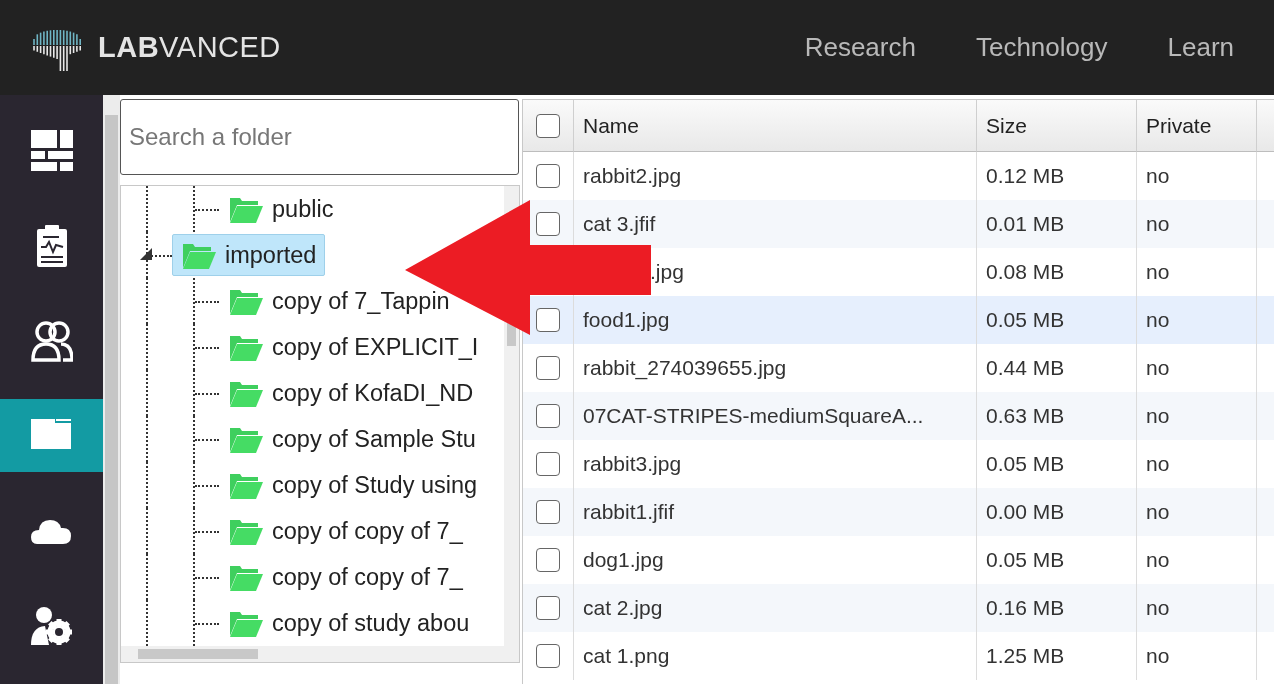 The image size is (1274, 684). What do you see at coordinates (898, 656) in the screenshot?
I see `table-row: cat 1.png 1.25 MB no` at bounding box center [898, 656].